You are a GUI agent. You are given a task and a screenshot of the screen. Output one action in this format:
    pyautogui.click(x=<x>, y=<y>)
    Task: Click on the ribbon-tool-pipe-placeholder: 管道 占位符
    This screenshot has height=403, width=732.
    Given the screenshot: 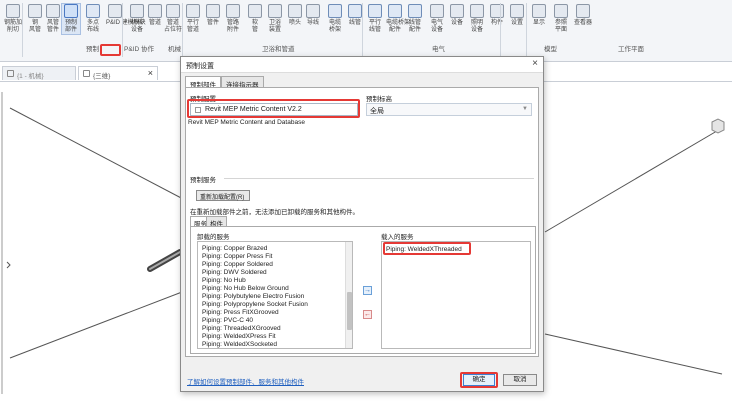 What is the action you would take?
    pyautogui.click(x=173, y=19)
    